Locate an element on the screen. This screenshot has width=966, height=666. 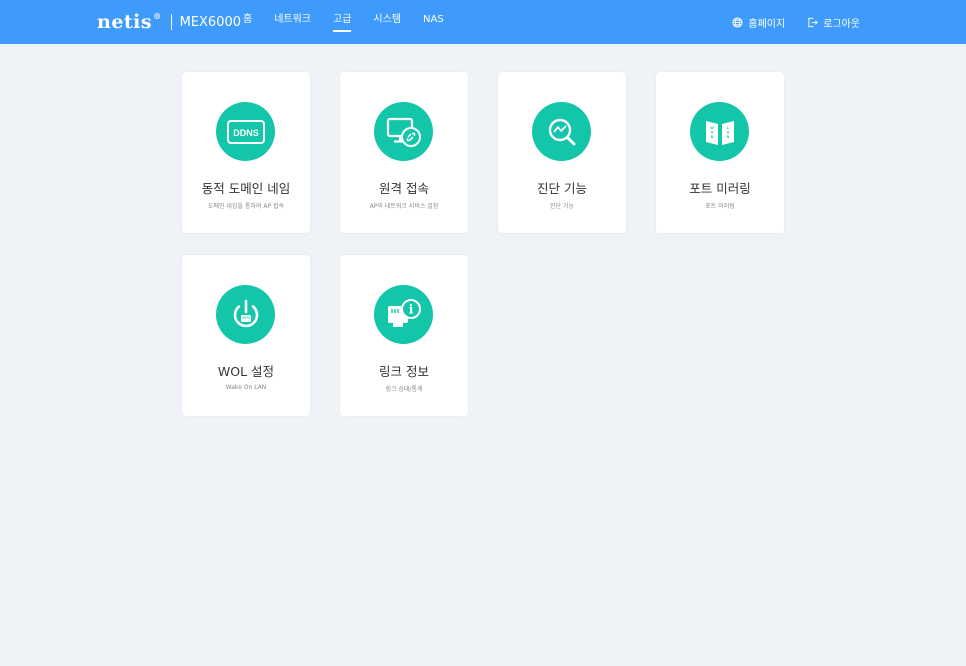
card-diagnostic: 진단 기능 진단 기능 is located at coordinates (562, 152).